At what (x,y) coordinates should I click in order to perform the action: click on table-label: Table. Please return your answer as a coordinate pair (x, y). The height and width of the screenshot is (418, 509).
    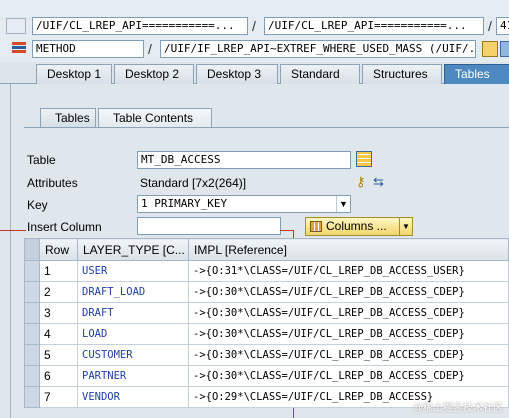
    Looking at the image, I should click on (41, 160).